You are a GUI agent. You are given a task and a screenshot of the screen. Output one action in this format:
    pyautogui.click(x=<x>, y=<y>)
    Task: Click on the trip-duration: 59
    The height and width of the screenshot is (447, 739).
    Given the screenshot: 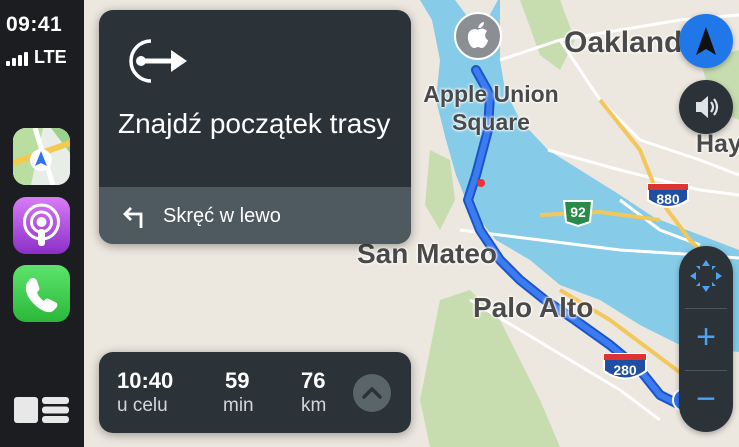 What is the action you would take?
    pyautogui.click(x=237, y=380)
    